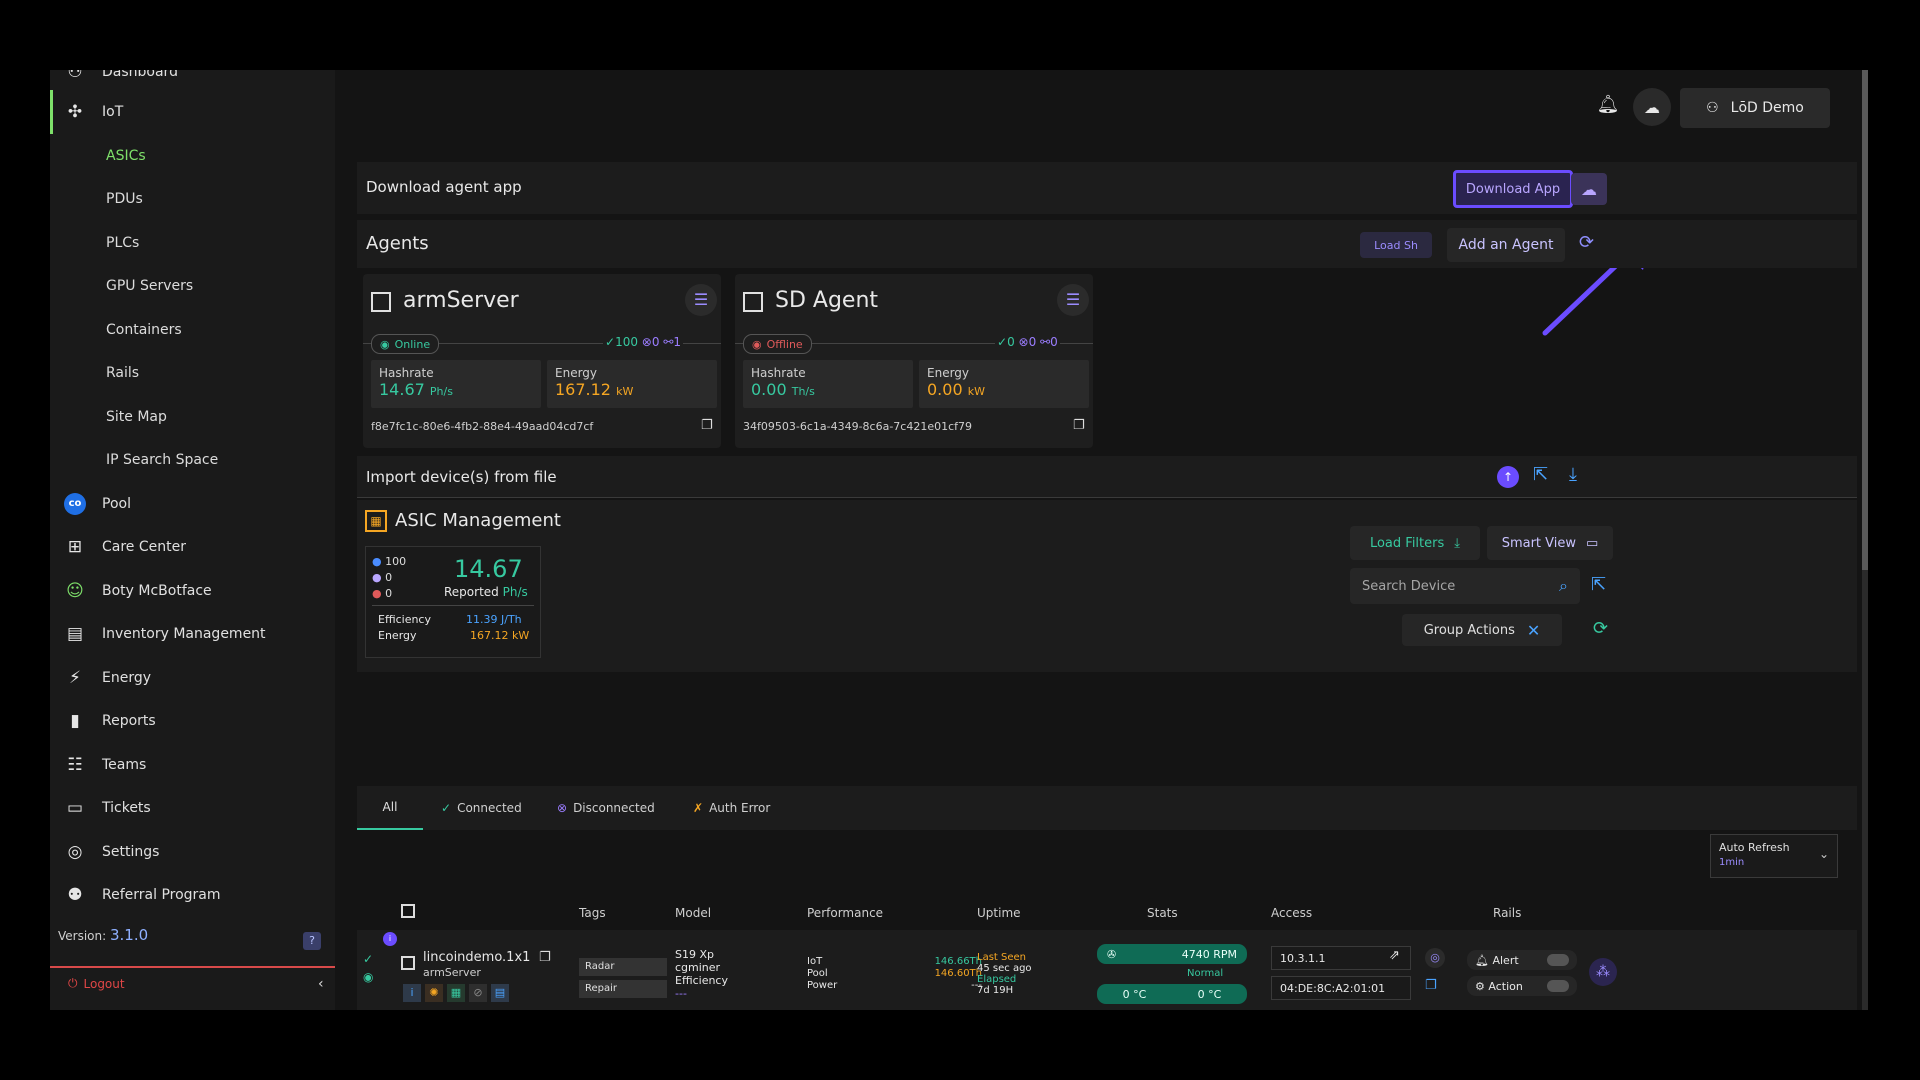 The height and width of the screenshot is (1080, 1920). Describe the element at coordinates (1027, 342) in the screenshot. I see `agent-counts: ✓0 ⊗0 ⚯0` at that location.